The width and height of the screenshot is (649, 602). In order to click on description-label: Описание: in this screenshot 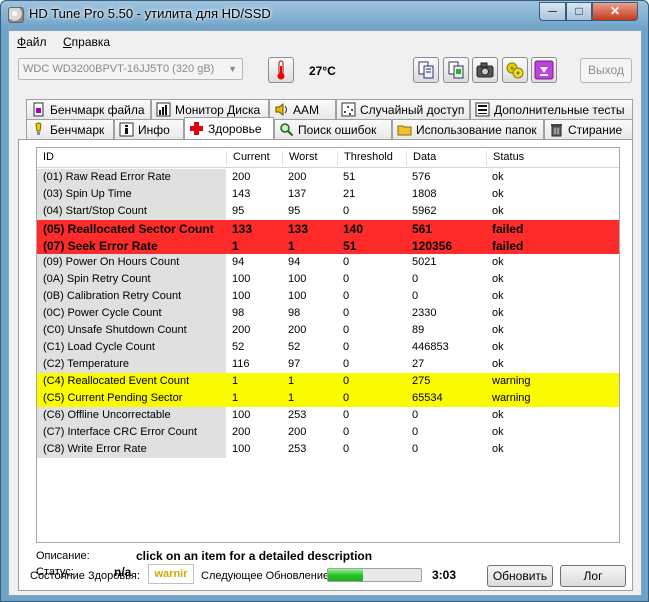, I will do `click(63, 556)`.